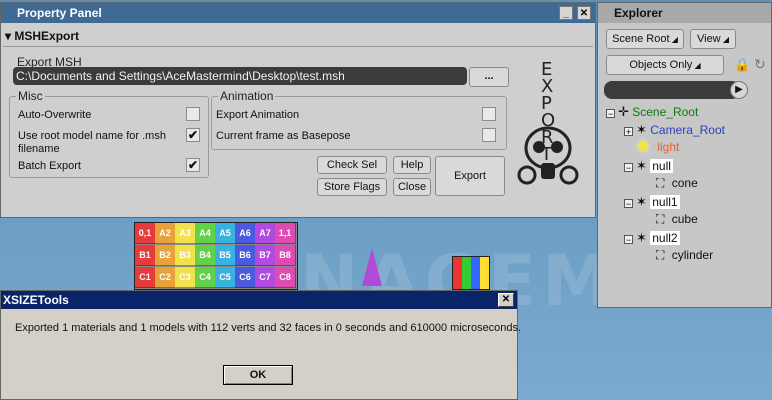 Image resolution: width=772 pixels, height=400 pixels. What do you see at coordinates (165, 233) in the screenshot?
I see `cube-cell: A2` at bounding box center [165, 233].